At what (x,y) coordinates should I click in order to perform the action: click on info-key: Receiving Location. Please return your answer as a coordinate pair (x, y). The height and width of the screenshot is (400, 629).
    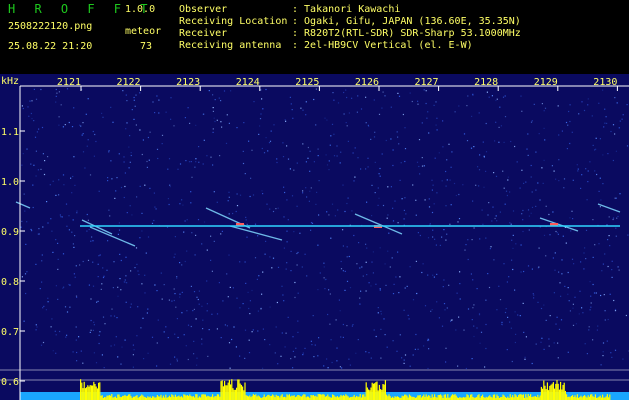
    Looking at the image, I should click on (233, 21).